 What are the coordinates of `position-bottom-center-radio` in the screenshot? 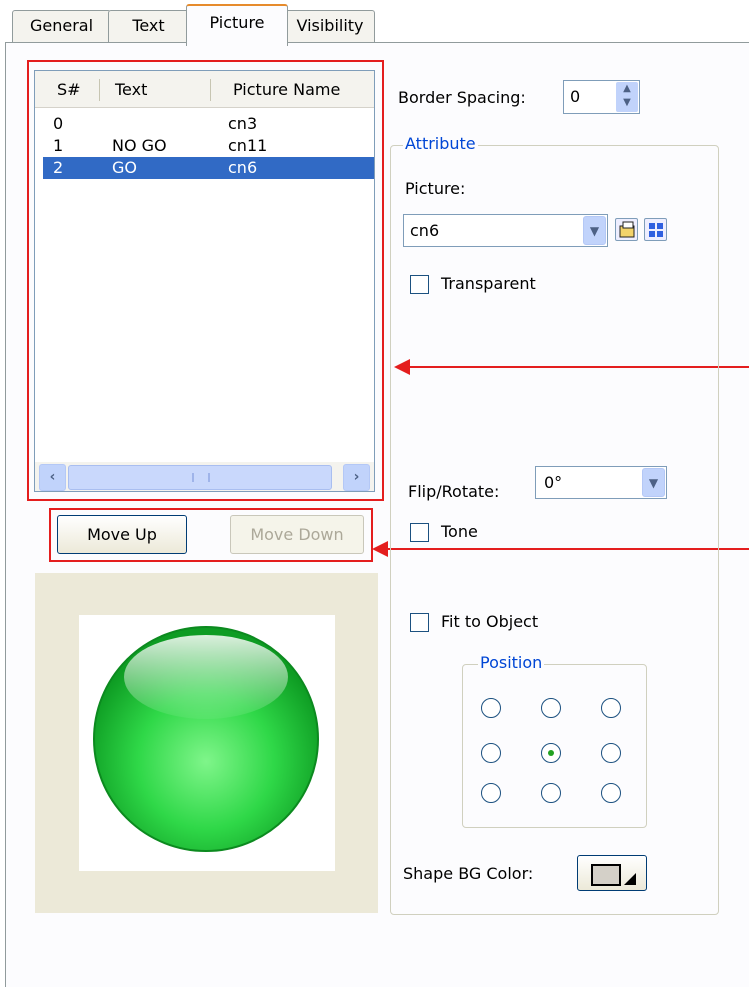 It's located at (551, 793).